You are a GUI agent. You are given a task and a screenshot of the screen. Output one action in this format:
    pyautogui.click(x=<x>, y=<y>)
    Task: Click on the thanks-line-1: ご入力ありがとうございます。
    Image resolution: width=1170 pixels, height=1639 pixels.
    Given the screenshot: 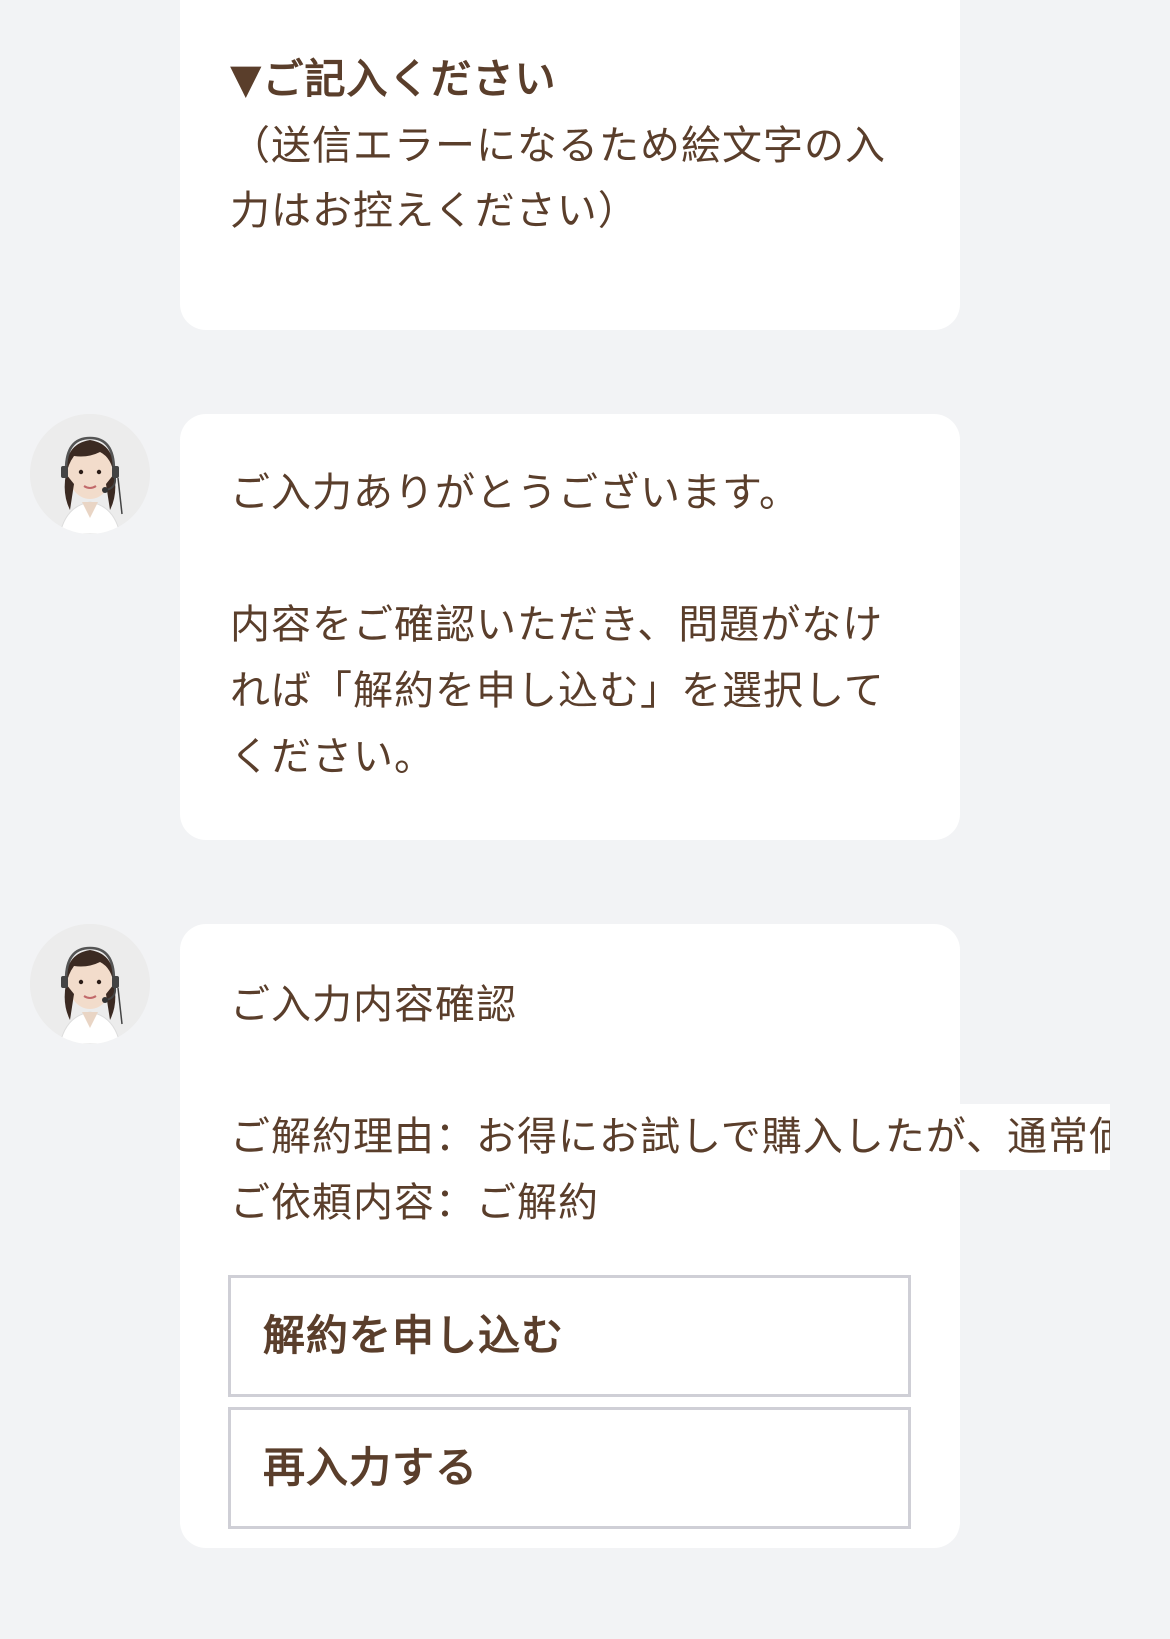 What is the action you would take?
    pyautogui.click(x=515, y=493)
    